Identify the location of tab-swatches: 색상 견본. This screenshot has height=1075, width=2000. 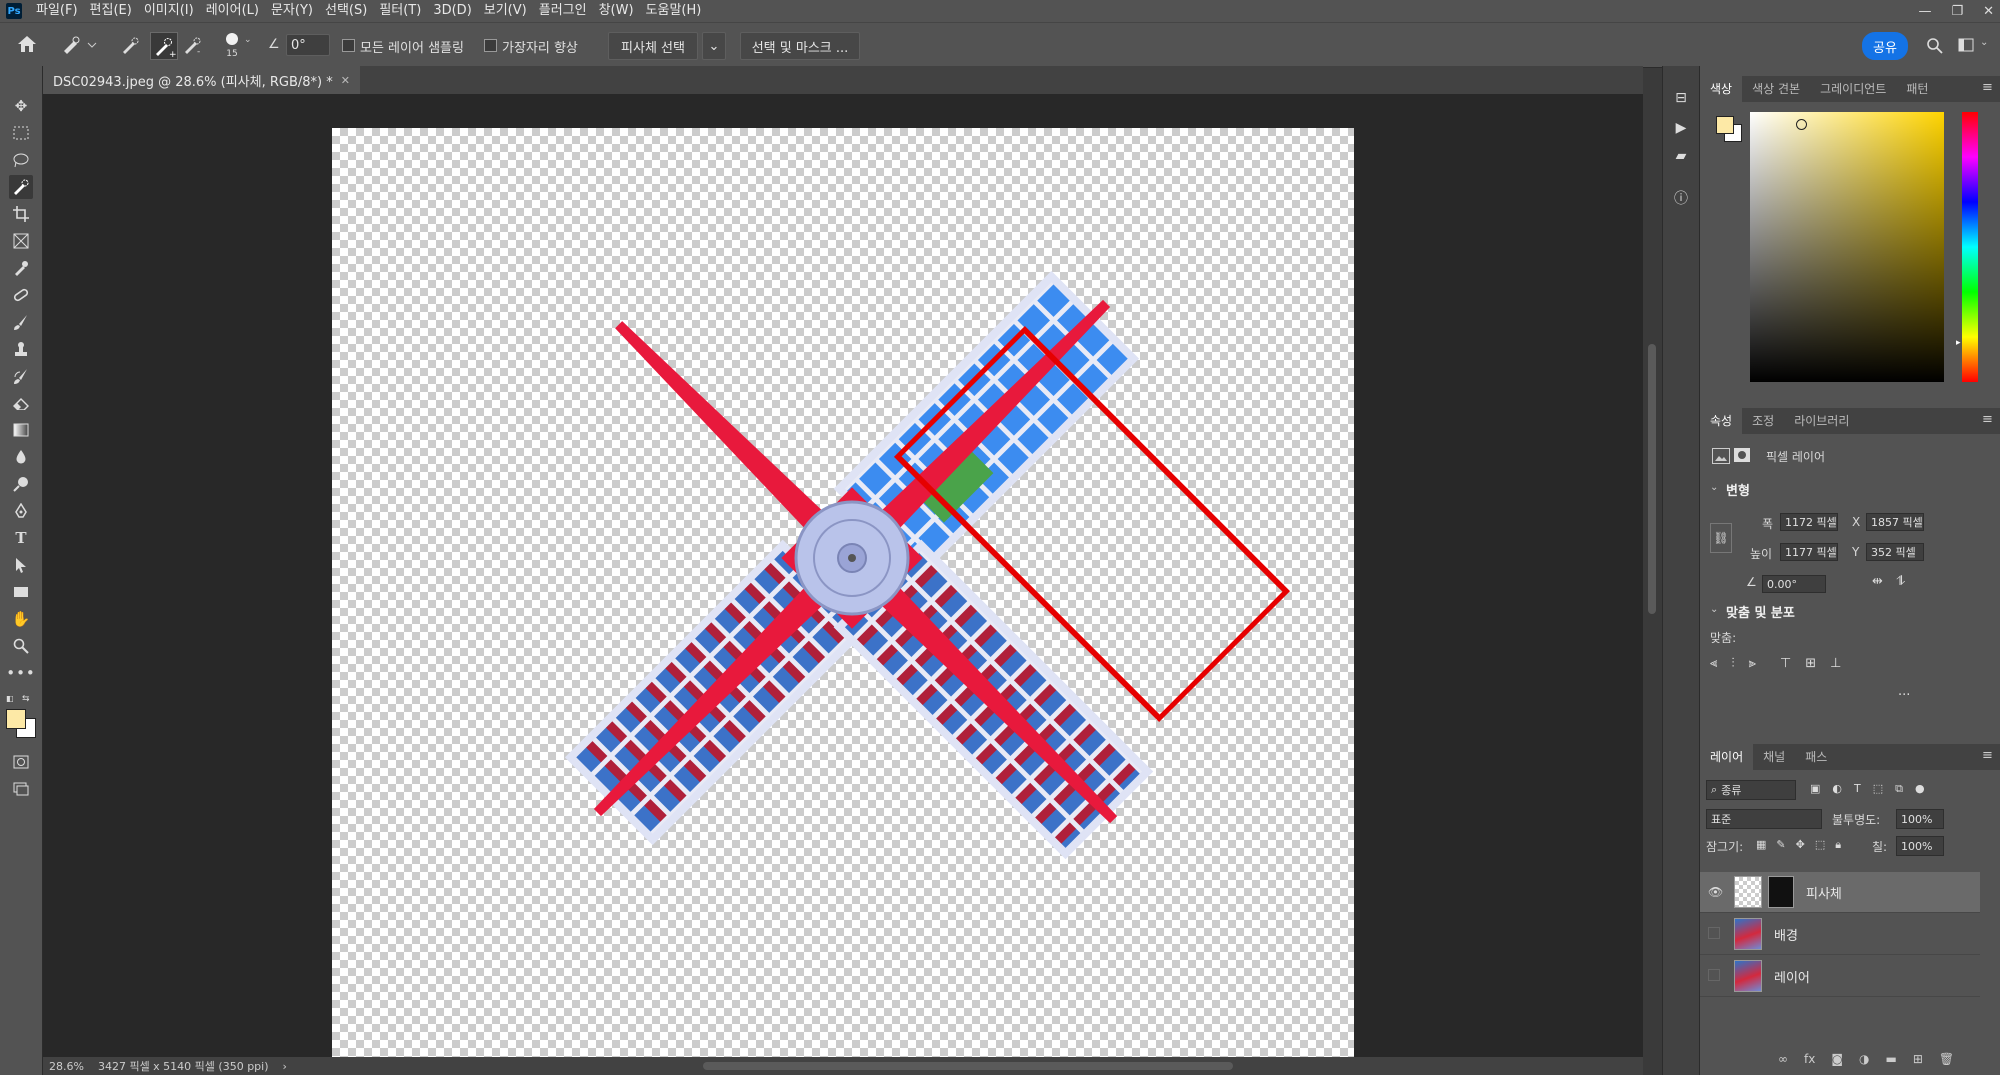
(1776, 89).